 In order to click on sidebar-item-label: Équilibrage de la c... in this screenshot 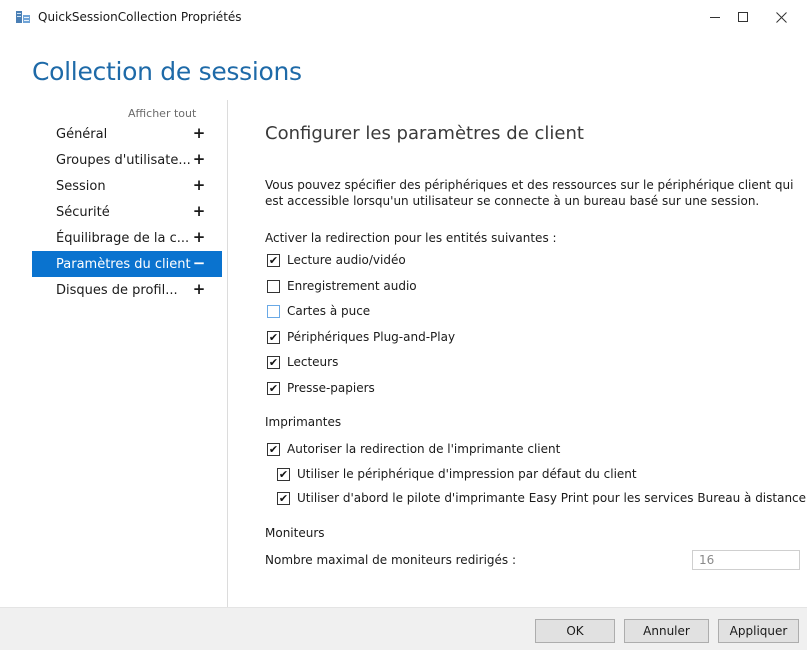, I will do `click(123, 238)`.